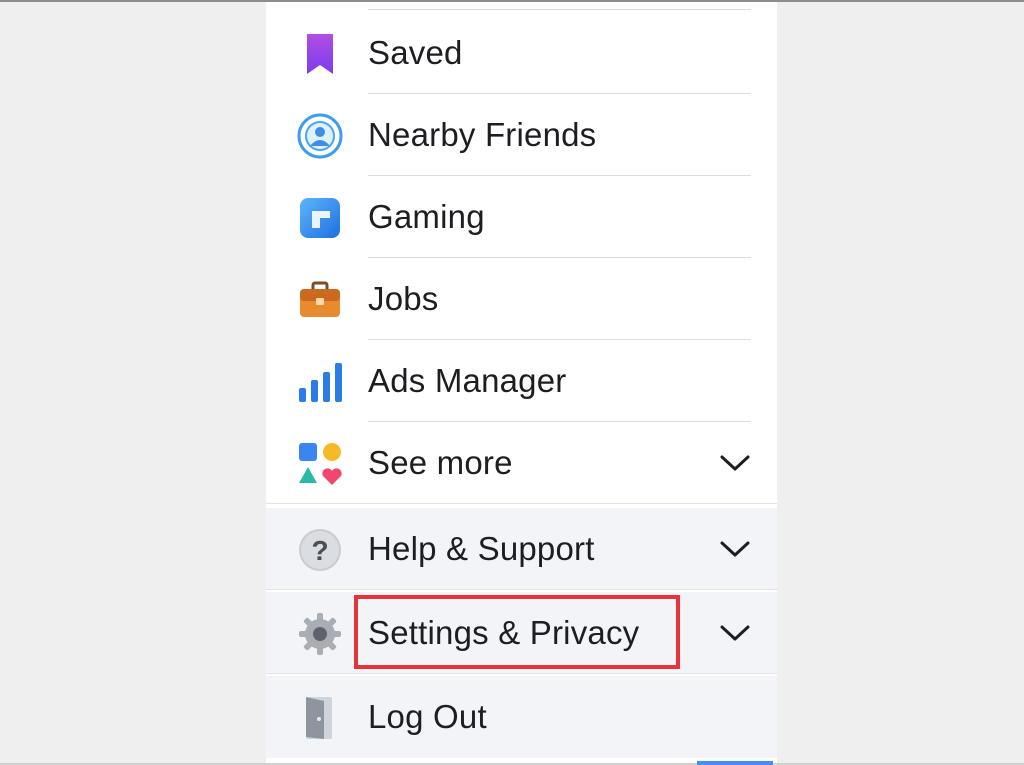  What do you see at coordinates (440, 462) in the screenshot?
I see `menu-item-label: See more` at bounding box center [440, 462].